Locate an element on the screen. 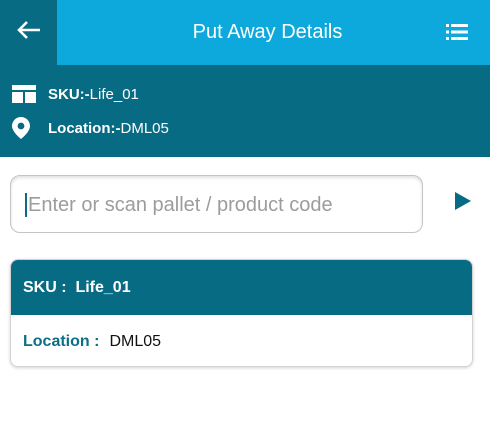 This screenshot has height=443, width=490. scan-field-container is located at coordinates (216, 204).